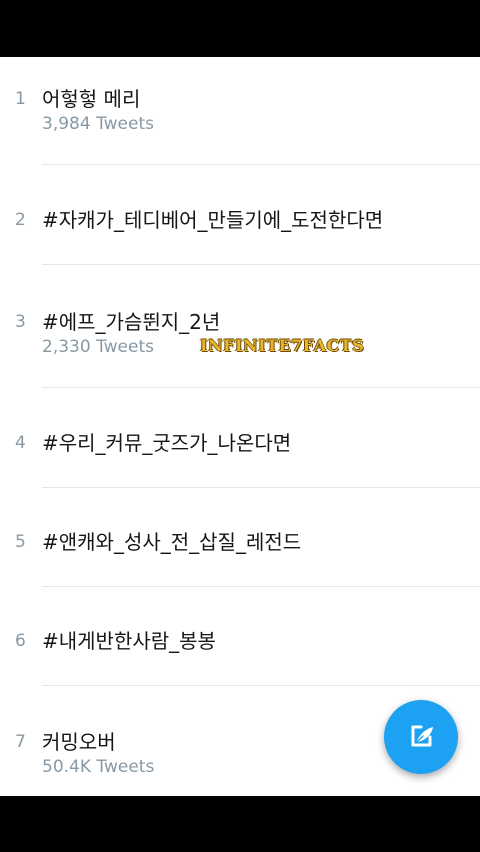  I want to click on trend-name: #우리_커뮤_굿즈가_나온다면, so click(167, 443).